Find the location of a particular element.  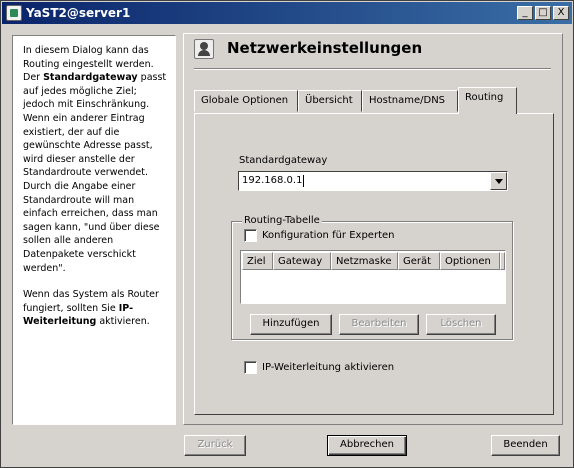

maximize-button: □ is located at coordinates (543, 13).